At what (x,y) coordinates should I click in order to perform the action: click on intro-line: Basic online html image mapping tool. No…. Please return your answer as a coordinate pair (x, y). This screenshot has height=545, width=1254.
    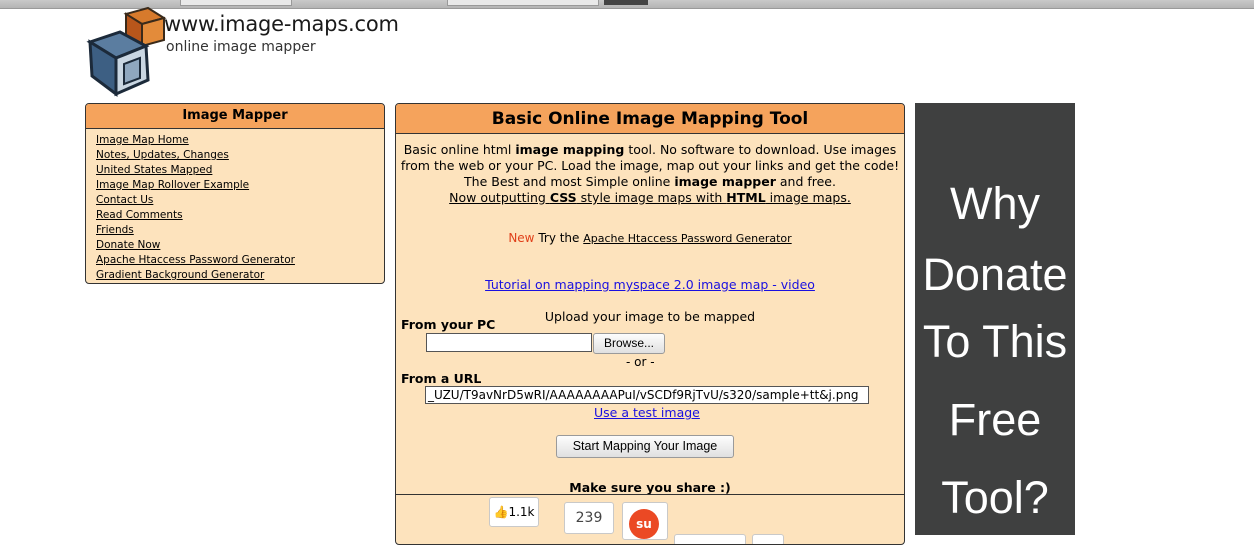
    Looking at the image, I should click on (650, 150).